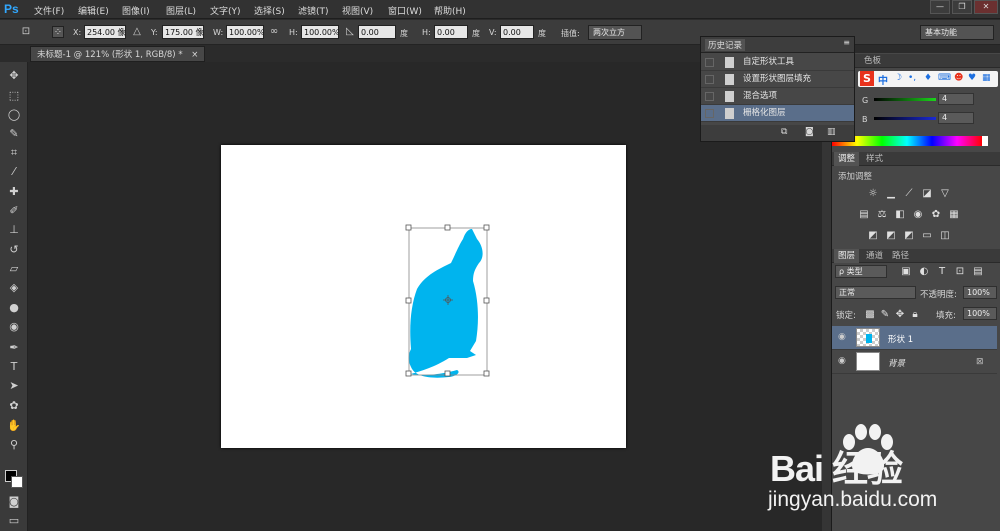 Image resolution: width=1000 pixels, height=531 pixels. I want to click on quick-select-tool-icon: ✎, so click(14, 134).